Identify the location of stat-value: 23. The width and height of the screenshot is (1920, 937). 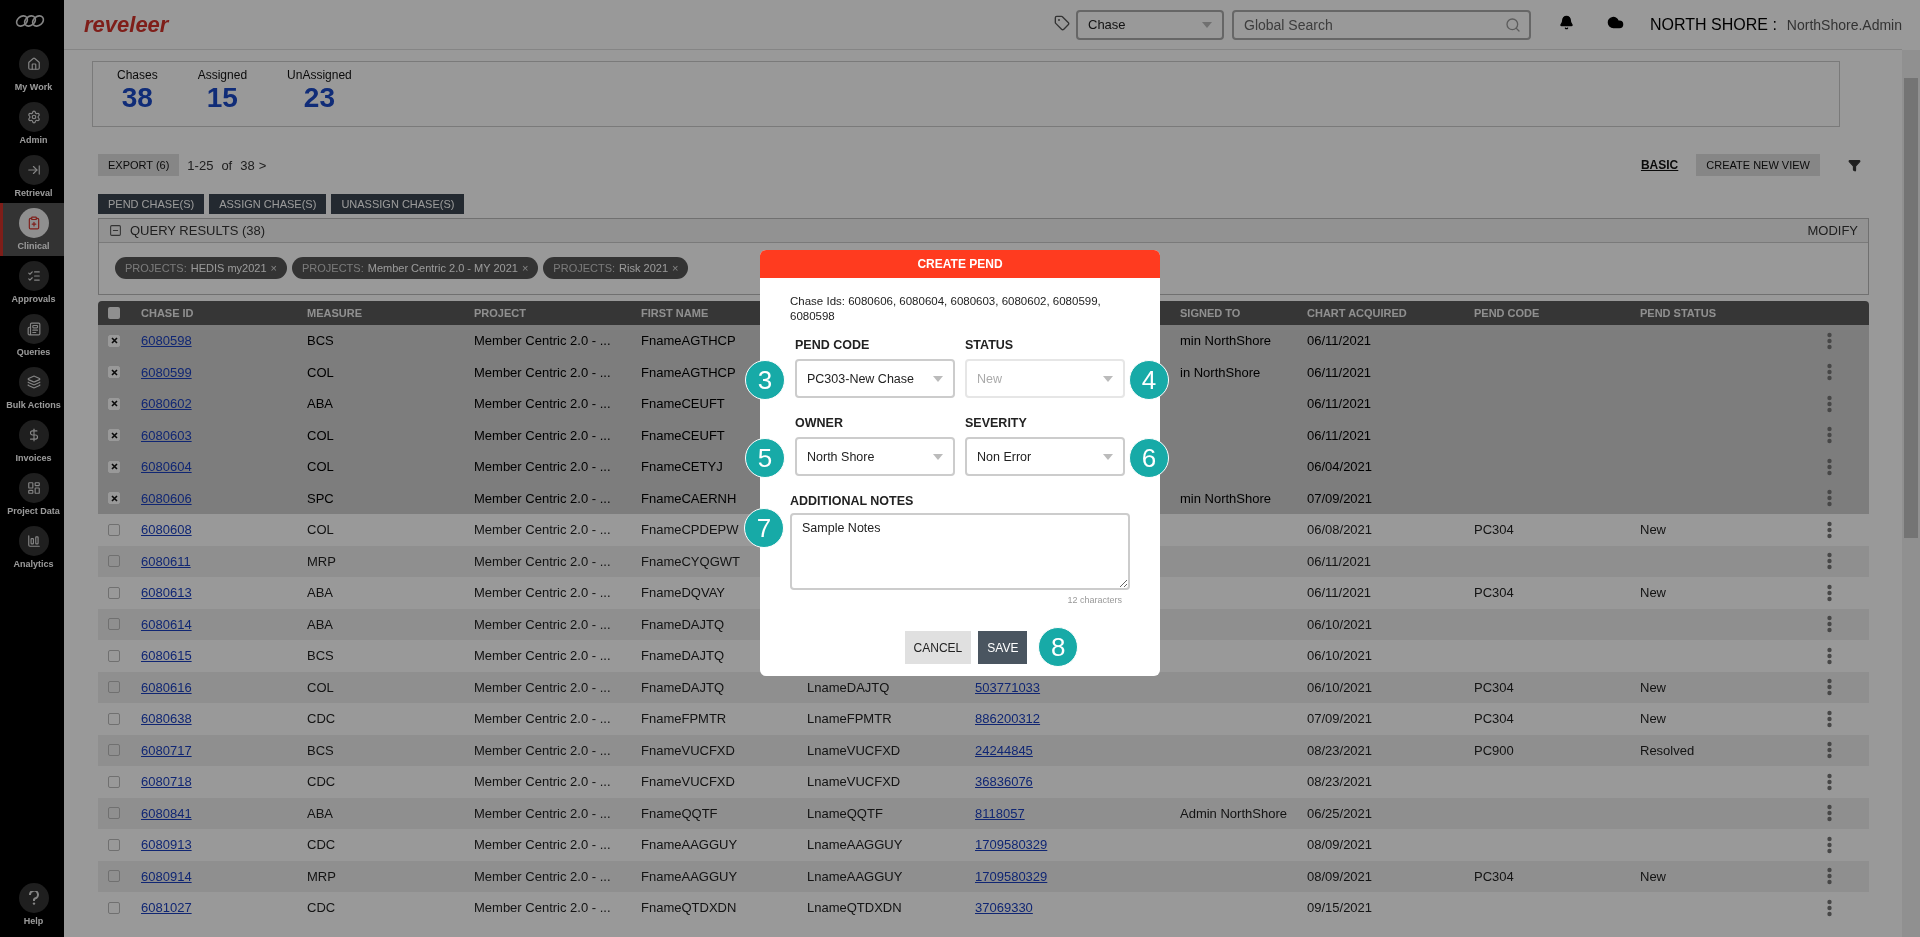
(319, 98).